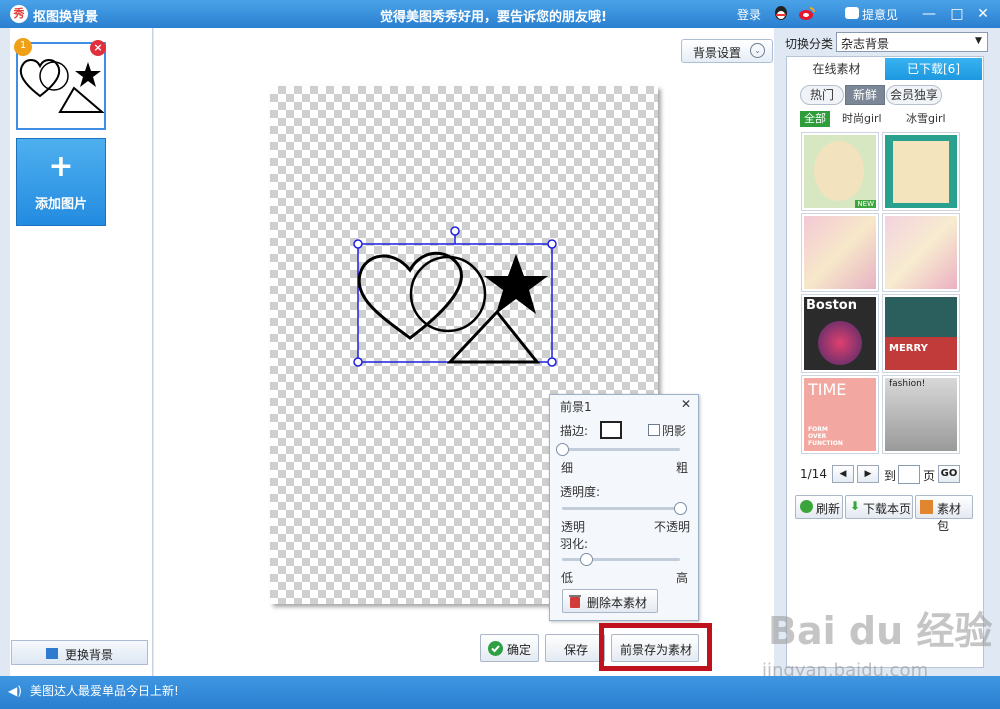 The width and height of the screenshot is (1000, 709). Describe the element at coordinates (865, 204) in the screenshot. I see `new-badge: NEW` at that location.